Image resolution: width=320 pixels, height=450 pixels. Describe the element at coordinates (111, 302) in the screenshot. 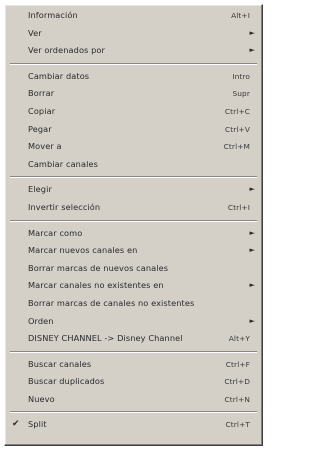

I see `menu-item-label: Borrar marcas de canales no existentes` at that location.